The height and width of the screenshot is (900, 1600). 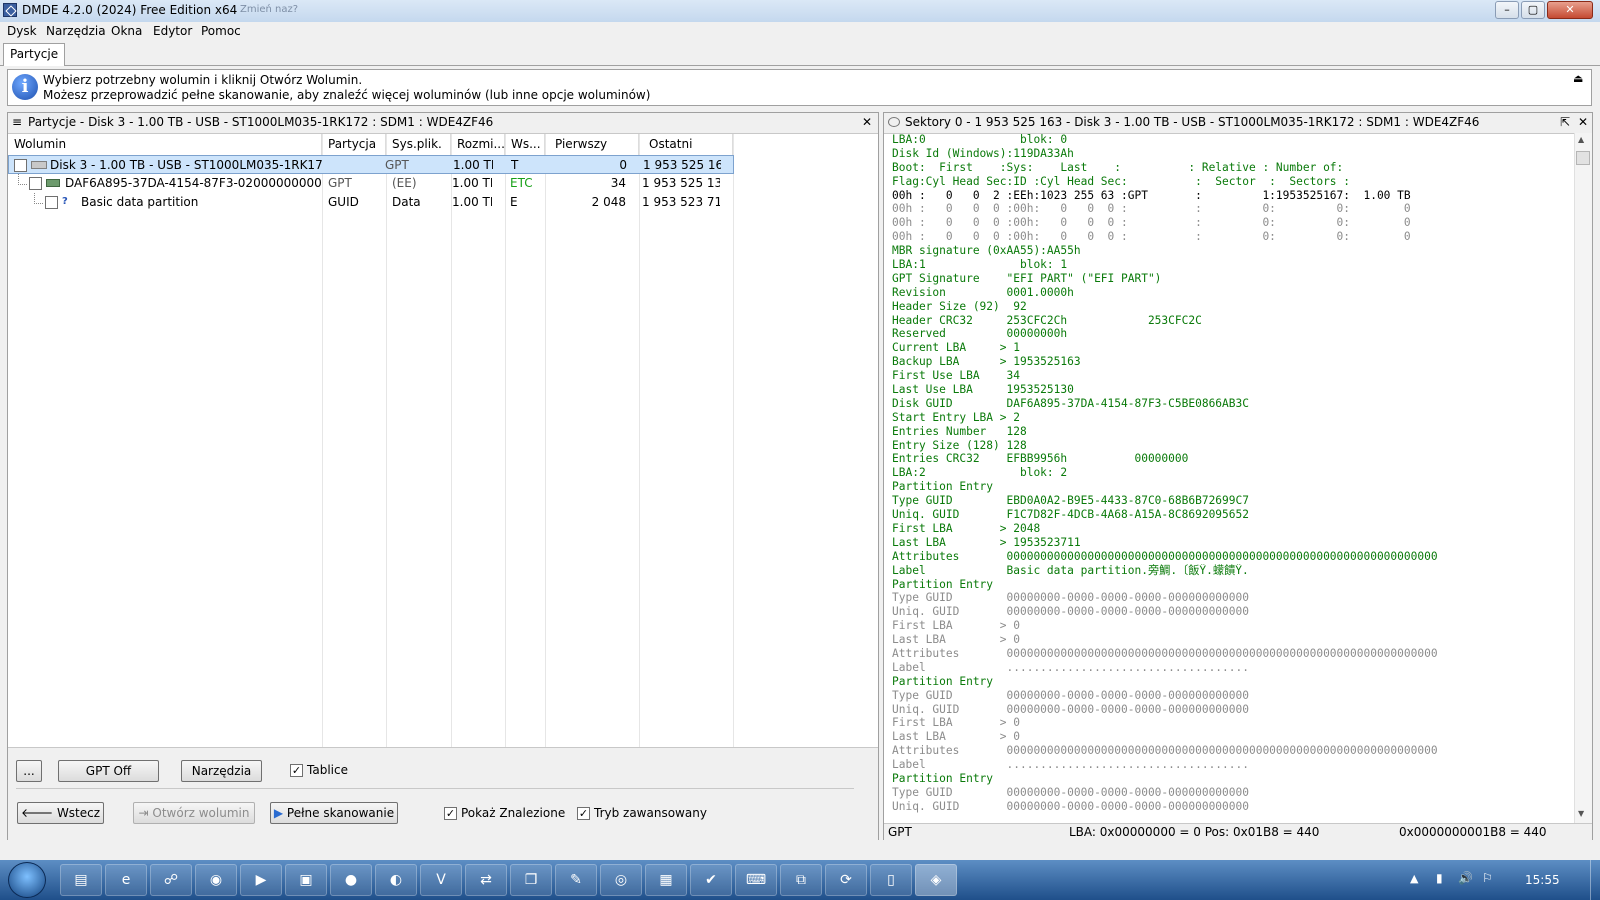 I want to click on dmde-icon: ◈, so click(x=936, y=880).